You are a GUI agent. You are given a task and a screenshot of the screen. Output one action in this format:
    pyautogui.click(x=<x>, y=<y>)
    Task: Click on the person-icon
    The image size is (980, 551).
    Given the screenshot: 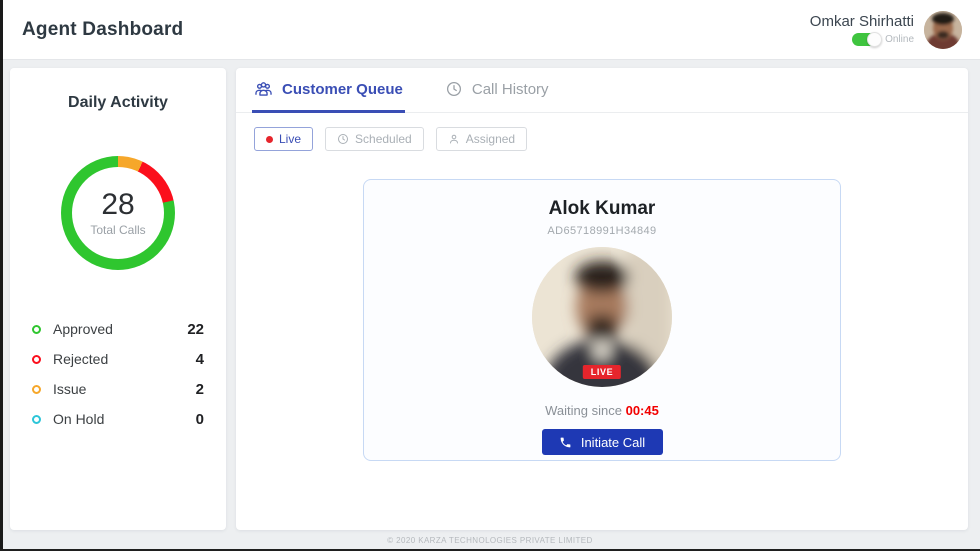 What is the action you would take?
    pyautogui.click(x=453, y=139)
    